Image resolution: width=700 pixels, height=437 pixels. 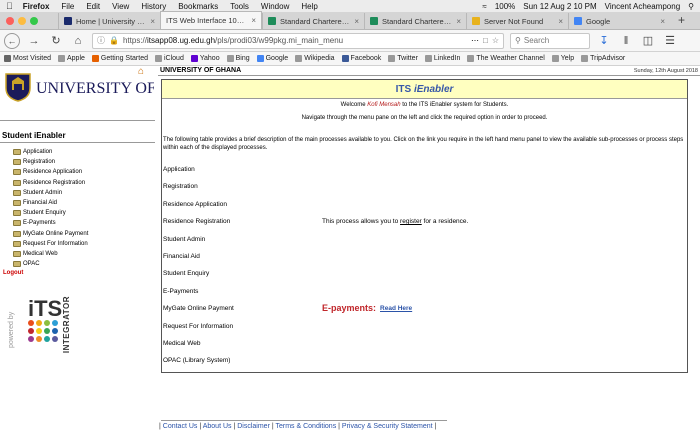 What do you see at coordinates (84, 264) in the screenshot?
I see `menu-item-opac: OPAC` at bounding box center [84, 264].